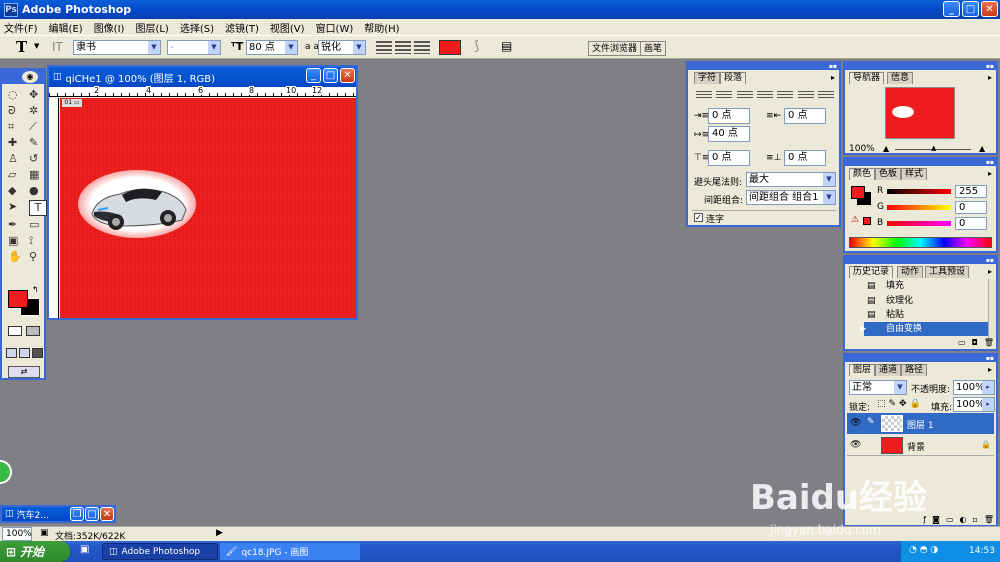 The image size is (1000, 562). What do you see at coordinates (36, 46) in the screenshot?
I see `tool-preset-arrow-icon: ▼` at bounding box center [36, 46].